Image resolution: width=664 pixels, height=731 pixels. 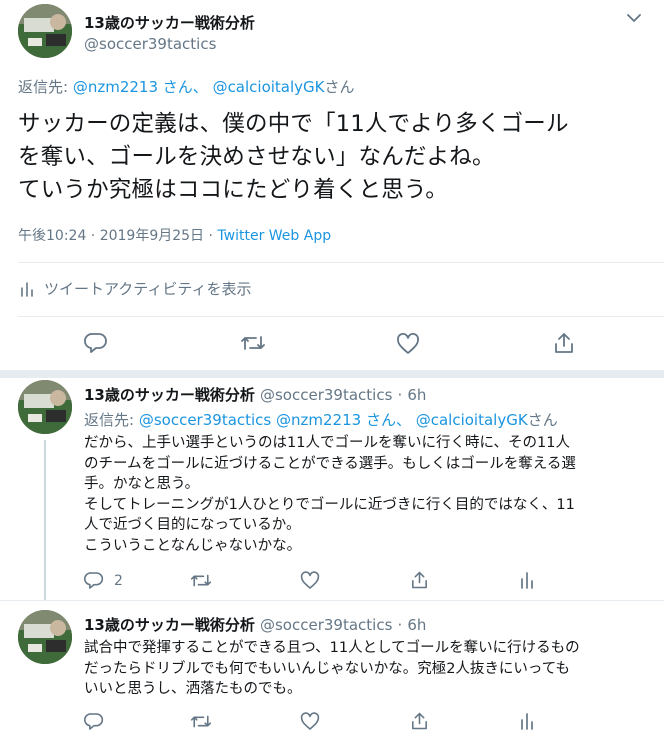 I want to click on tweet-text-line: 試合中で発揮することができる且つ、11人としてゴールを奪いに行けるもの, so click(x=332, y=648).